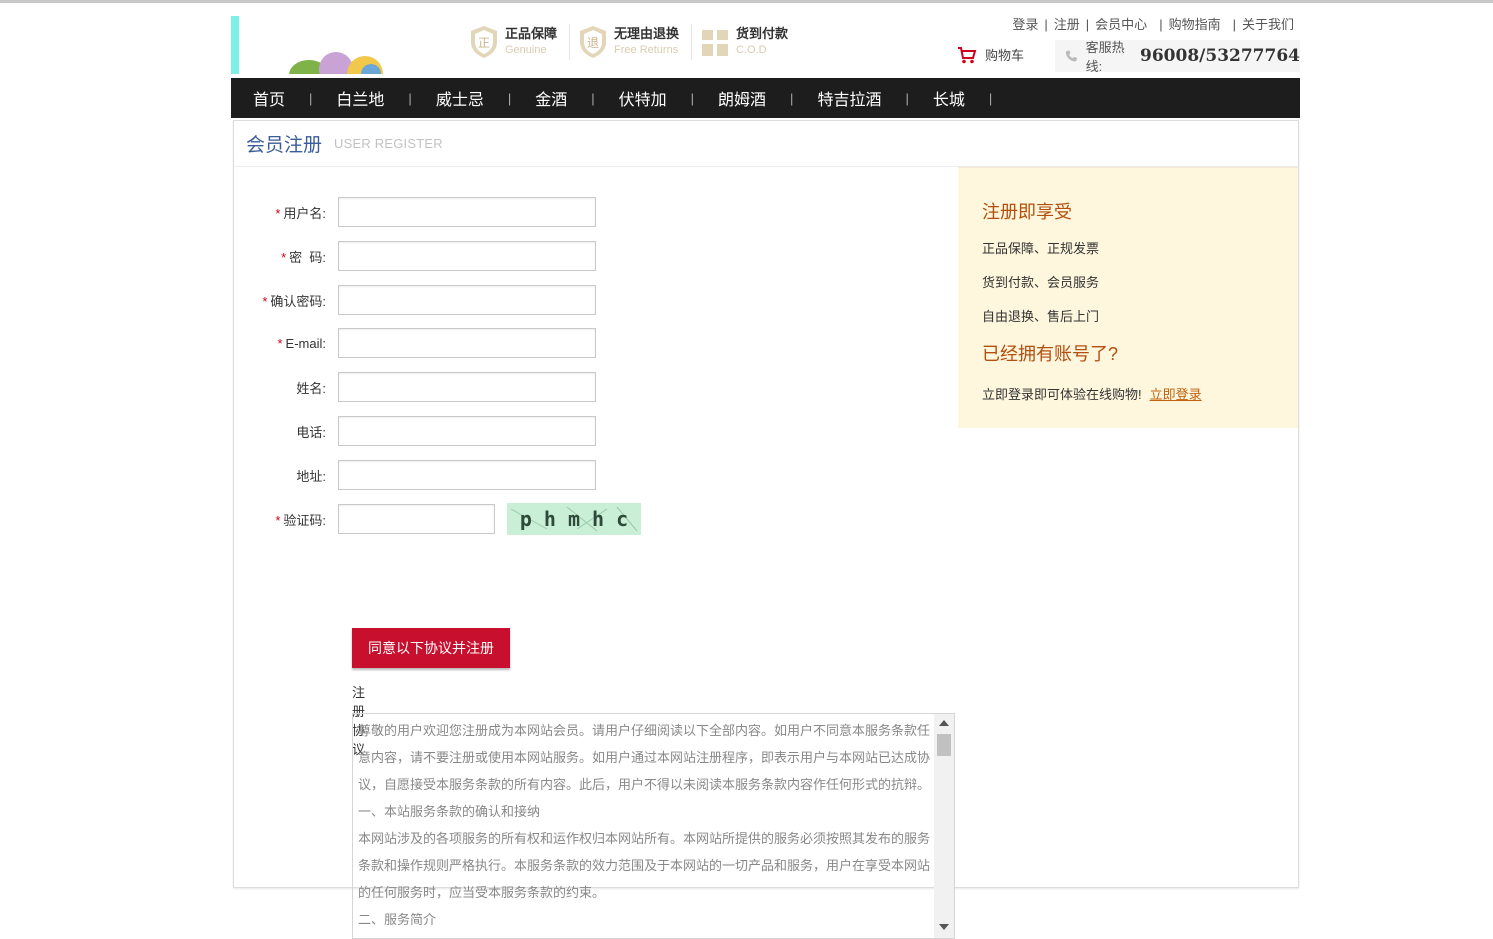 The height and width of the screenshot is (939, 1493). What do you see at coordinates (235, 45) in the screenshot?
I see `logo-accent-bar` at bounding box center [235, 45].